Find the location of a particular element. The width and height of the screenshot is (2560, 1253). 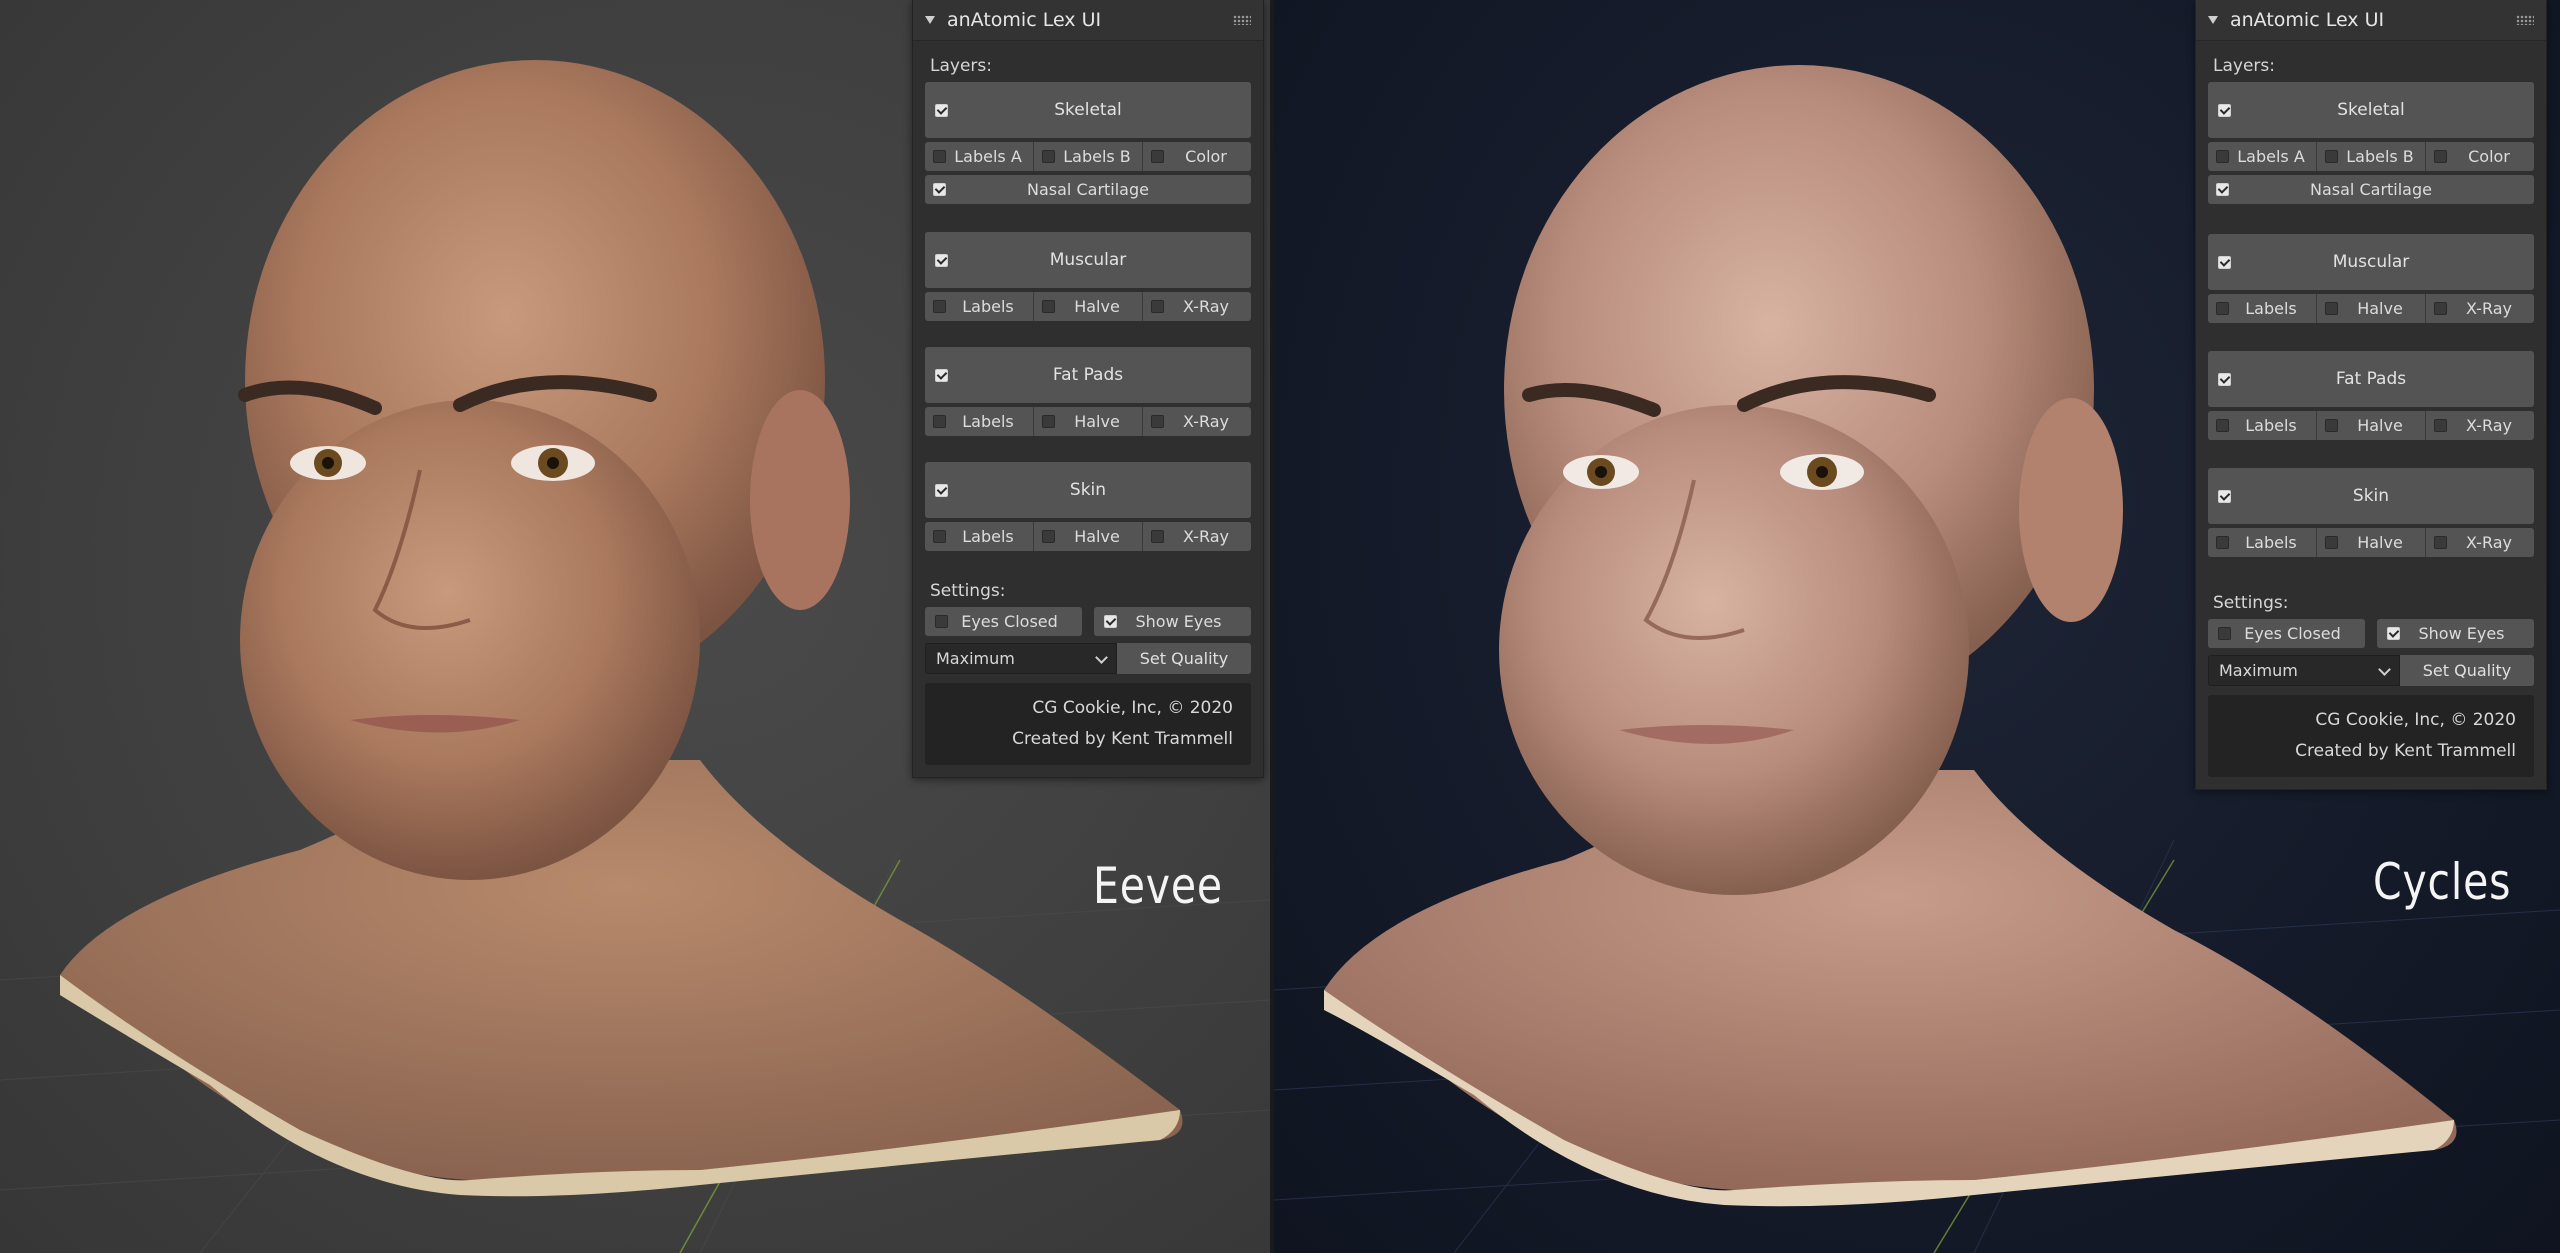

option-label: Labels A is located at coordinates (988, 156).